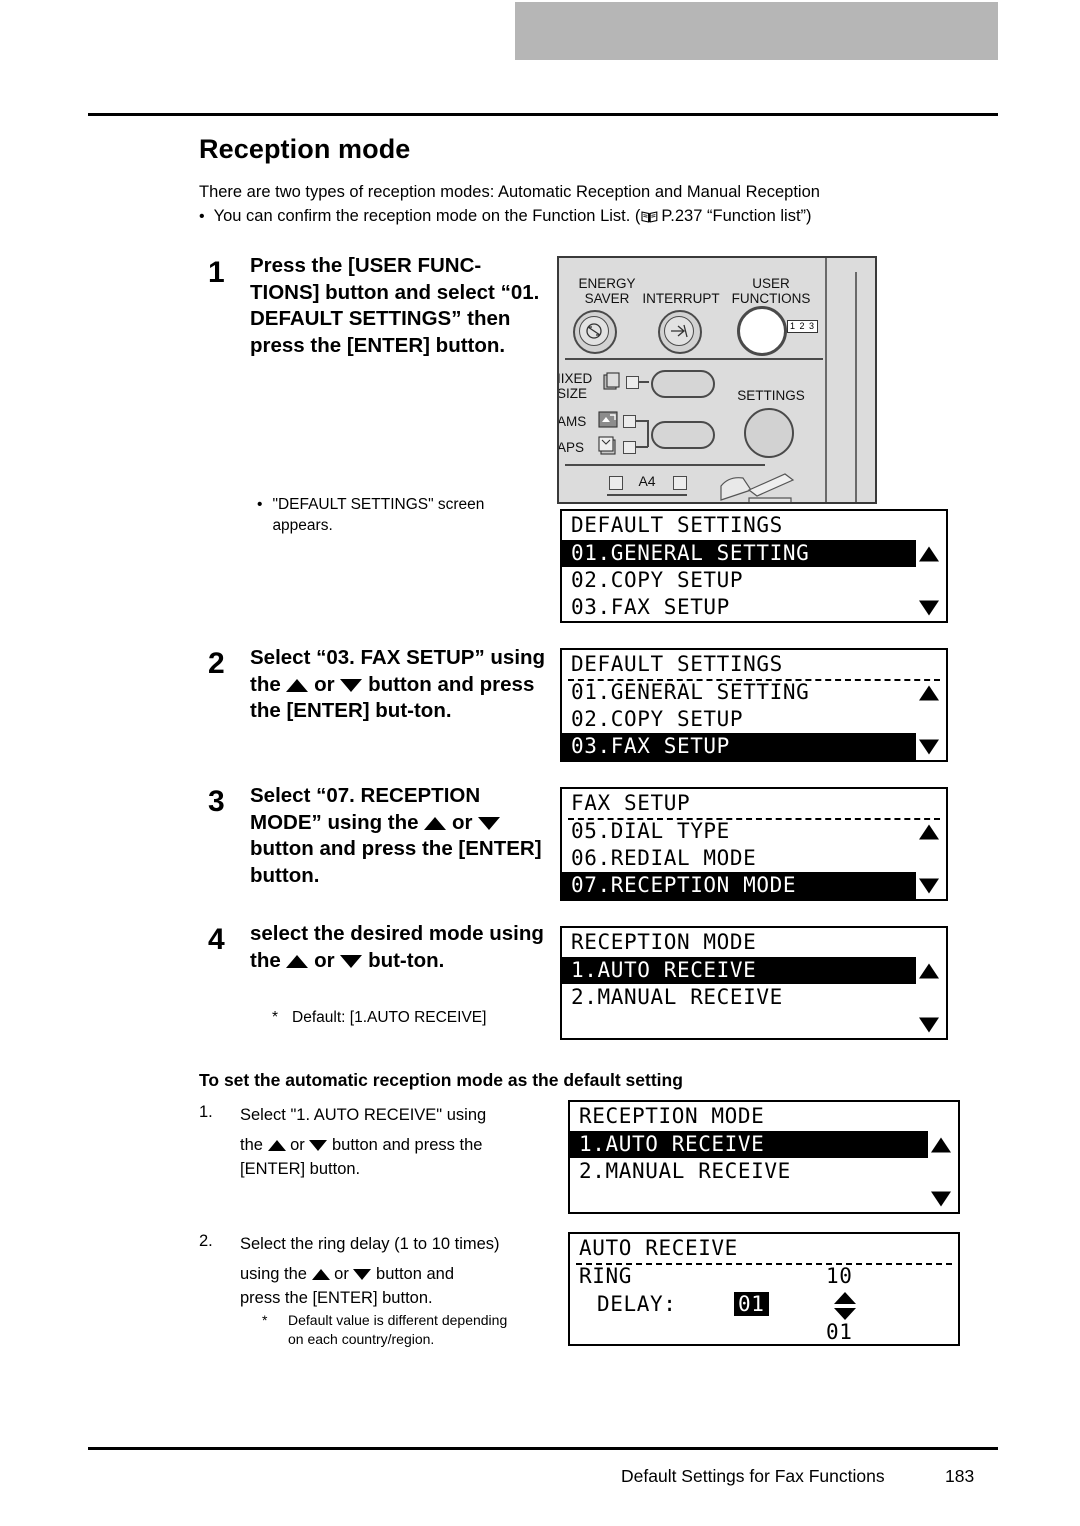  What do you see at coordinates (365, 809) in the screenshot?
I see `step-3-text-a: Select “07. RECEPTION MODE” using the` at bounding box center [365, 809].